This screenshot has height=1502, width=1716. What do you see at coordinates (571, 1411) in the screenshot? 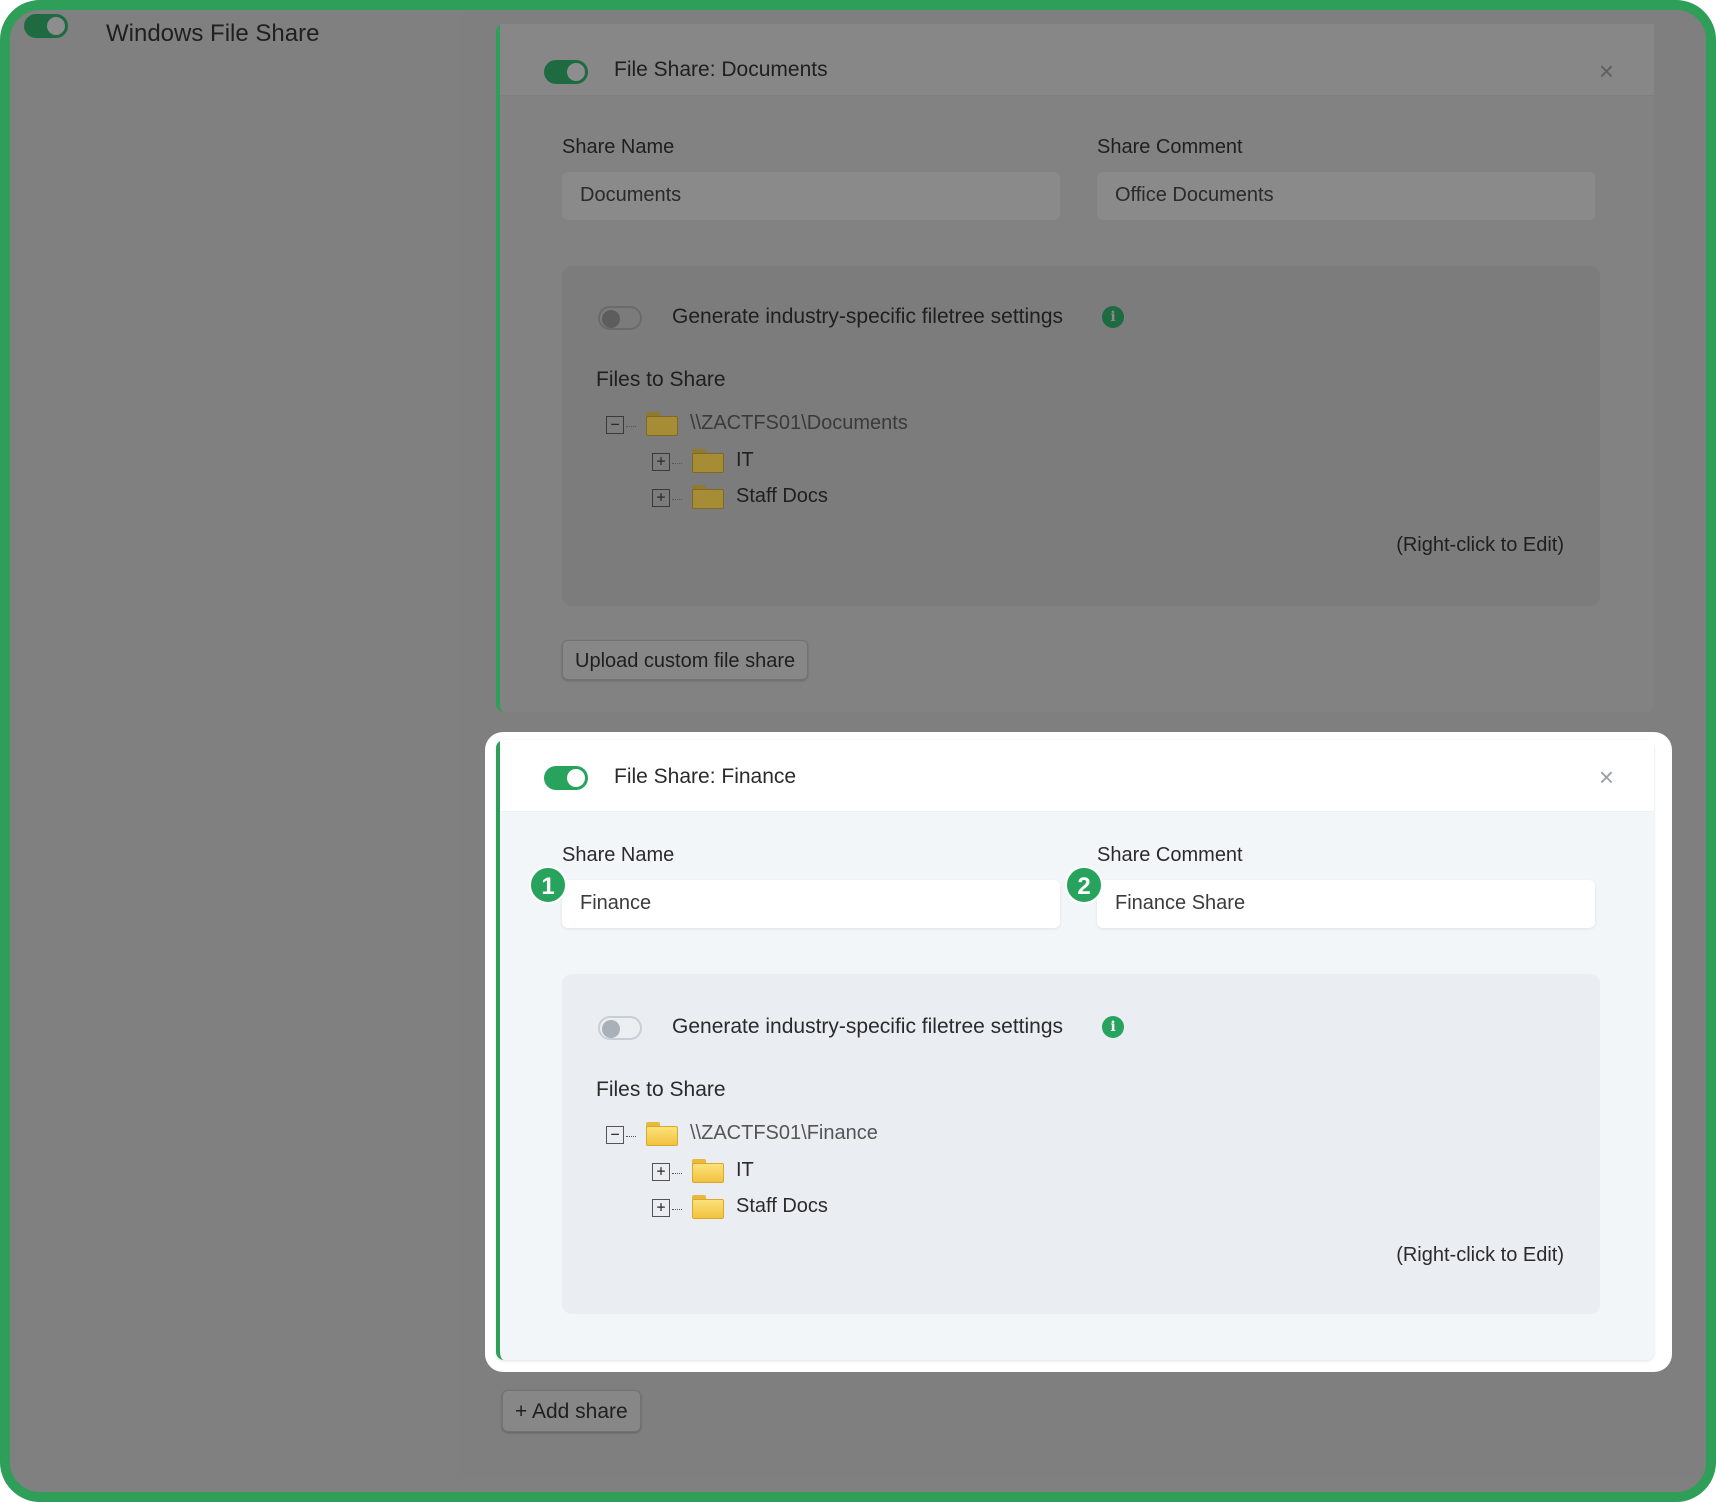
I see `add-share-button: + Add share` at bounding box center [571, 1411].